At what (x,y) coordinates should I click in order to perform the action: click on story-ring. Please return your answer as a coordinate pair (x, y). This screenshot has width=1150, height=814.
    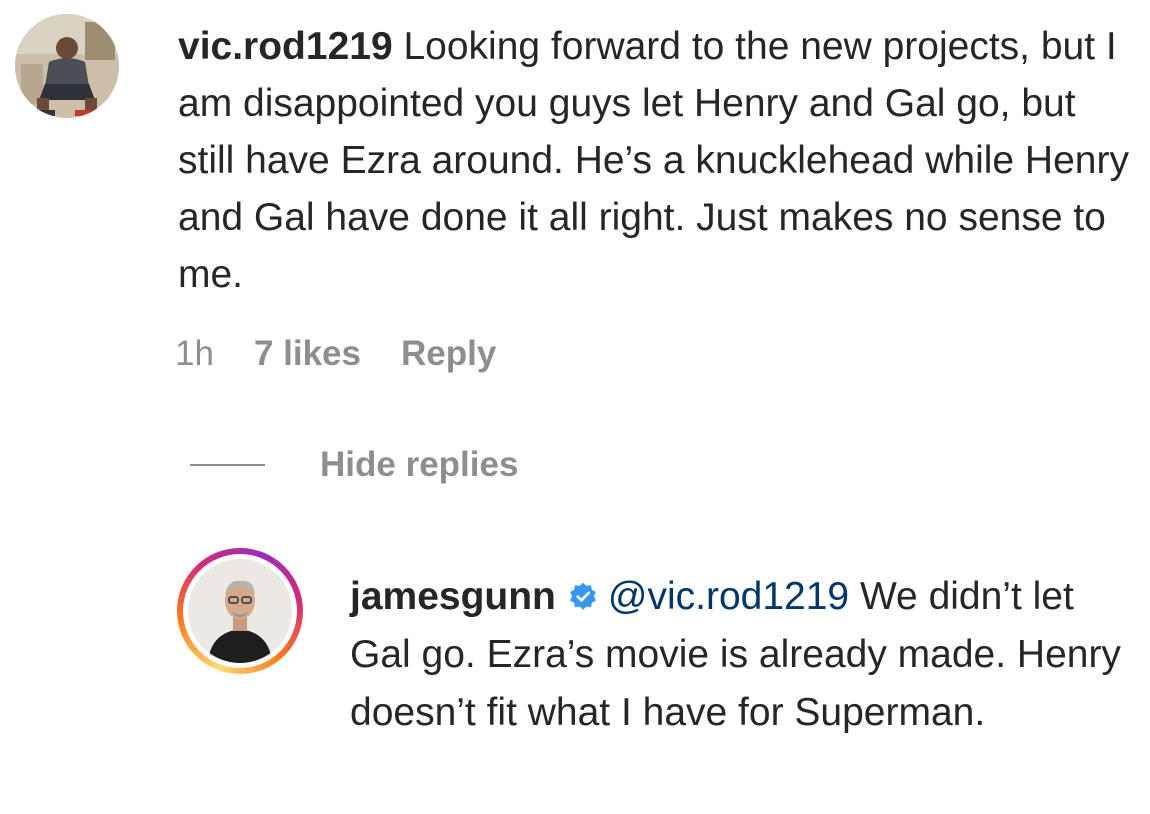
    Looking at the image, I should click on (240, 611).